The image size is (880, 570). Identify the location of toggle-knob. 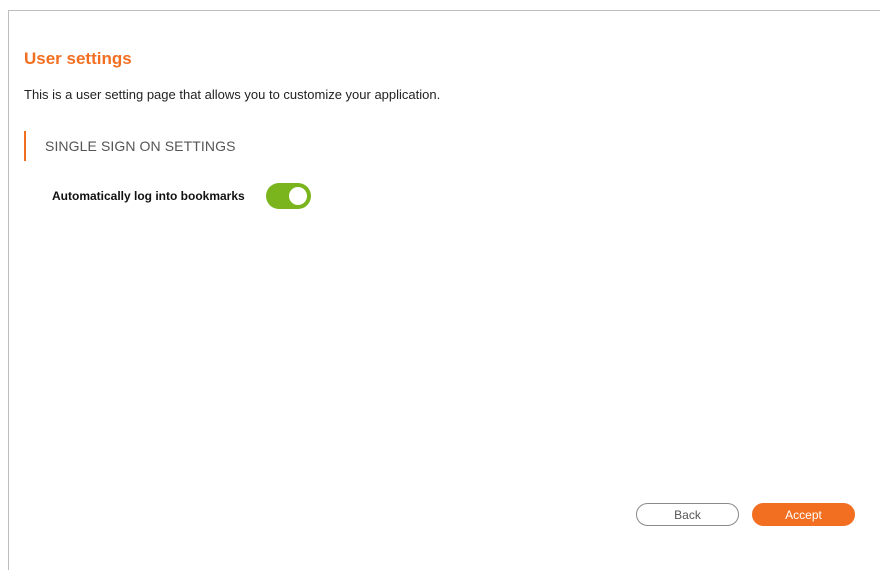
(297, 196).